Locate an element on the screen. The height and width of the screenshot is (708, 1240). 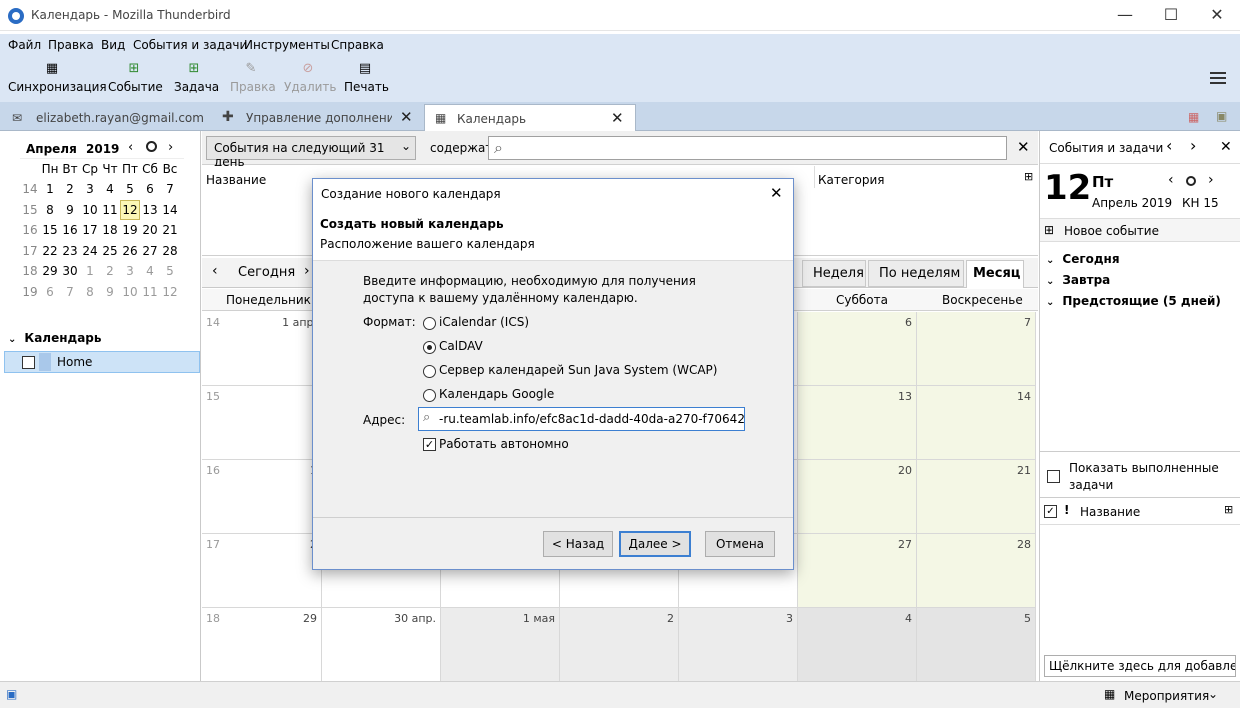
month-day-cell: 13 is located at coordinates (857, 423).